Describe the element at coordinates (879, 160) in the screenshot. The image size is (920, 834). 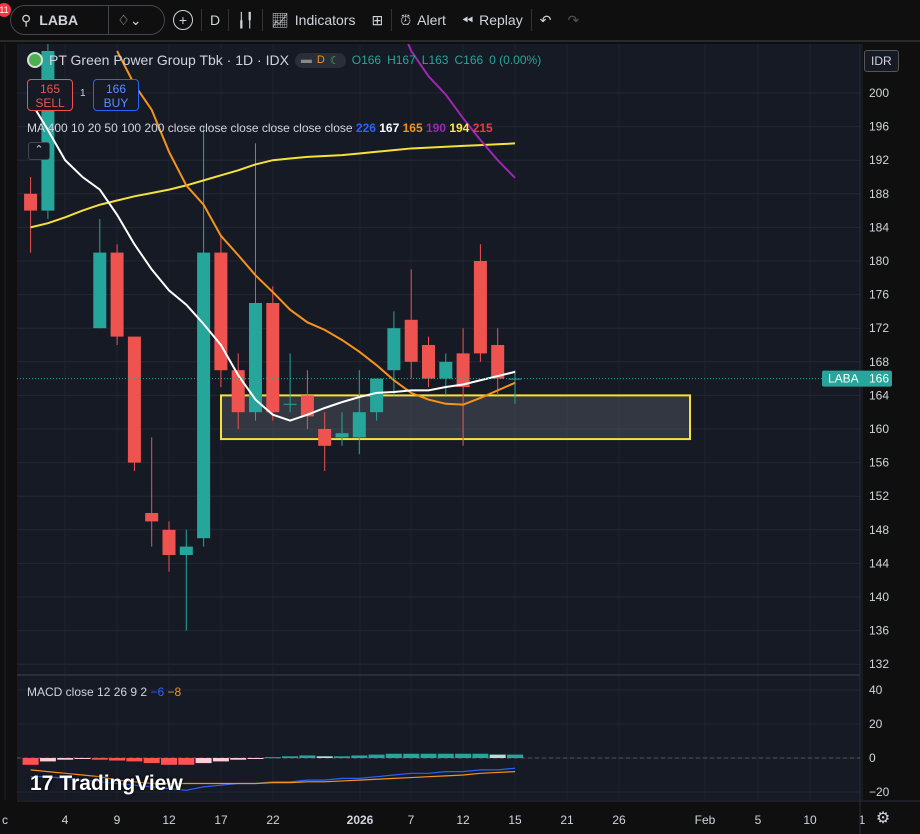
I see `price-tick-label: 192` at that location.